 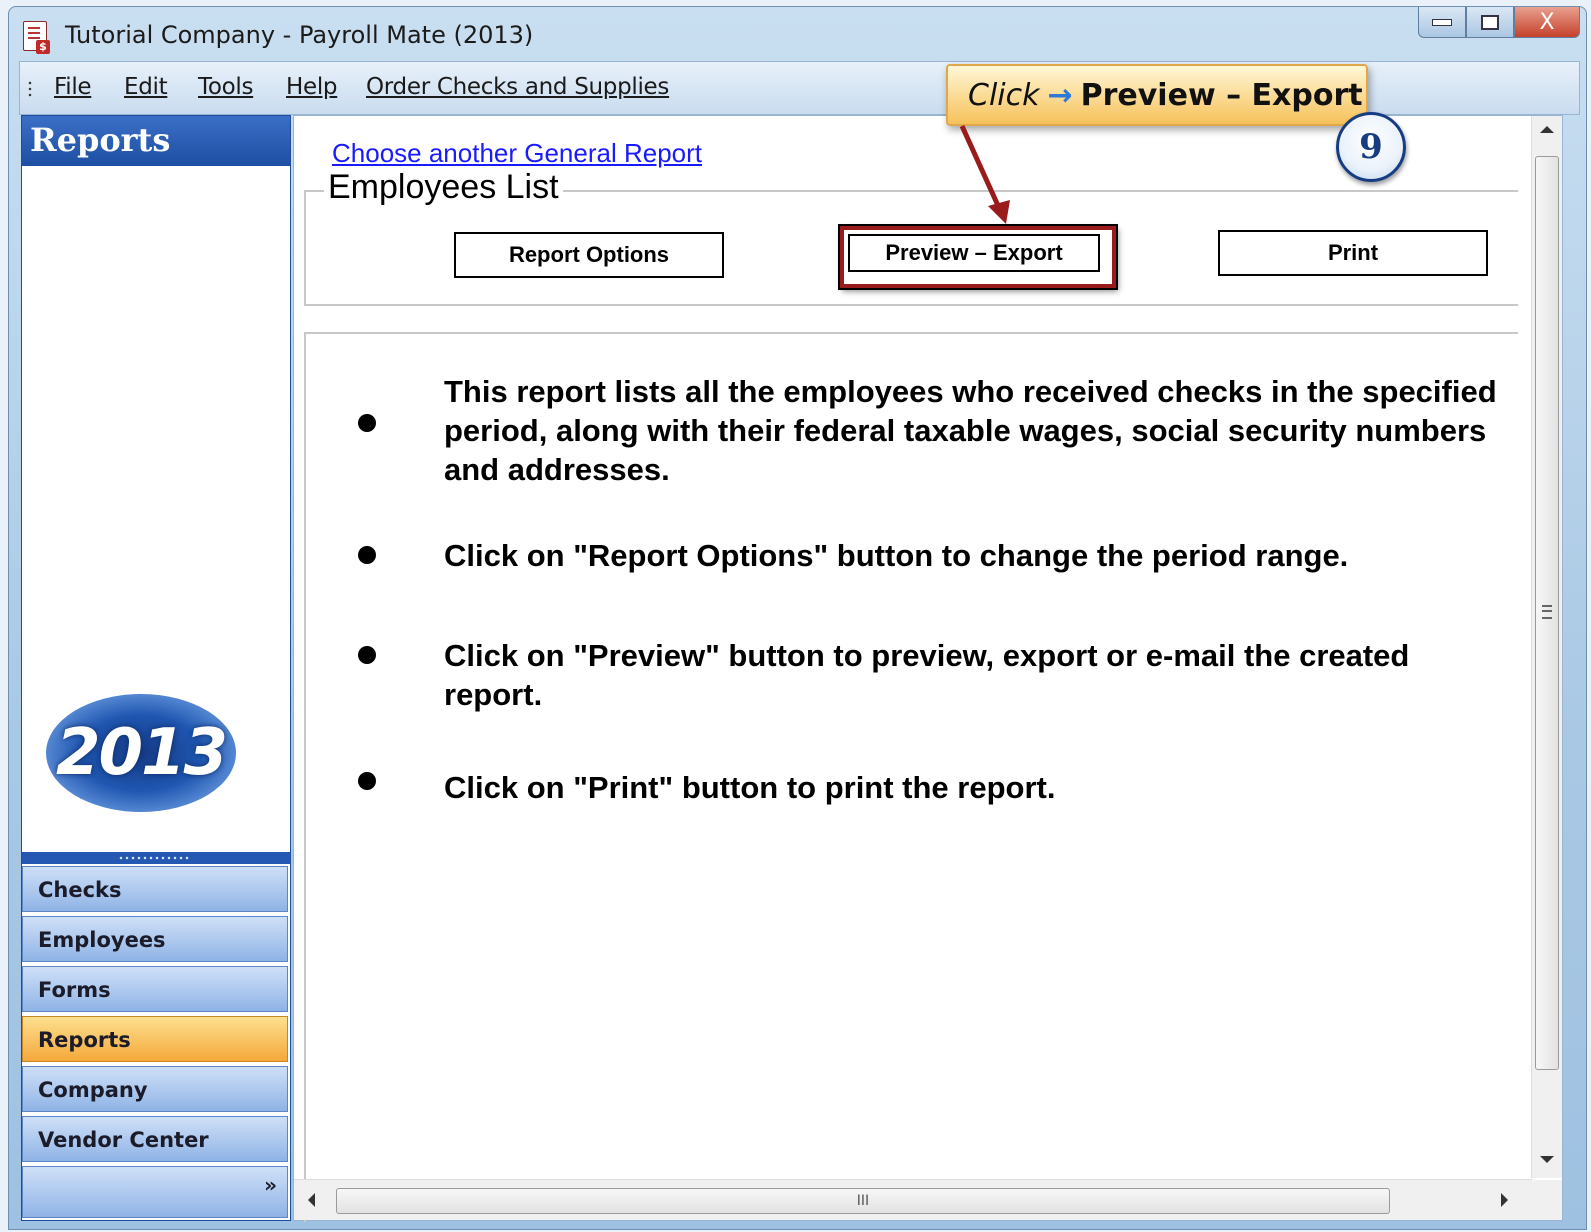 I want to click on instruction-callout: Click → Preview – Export, so click(x=1157, y=95).